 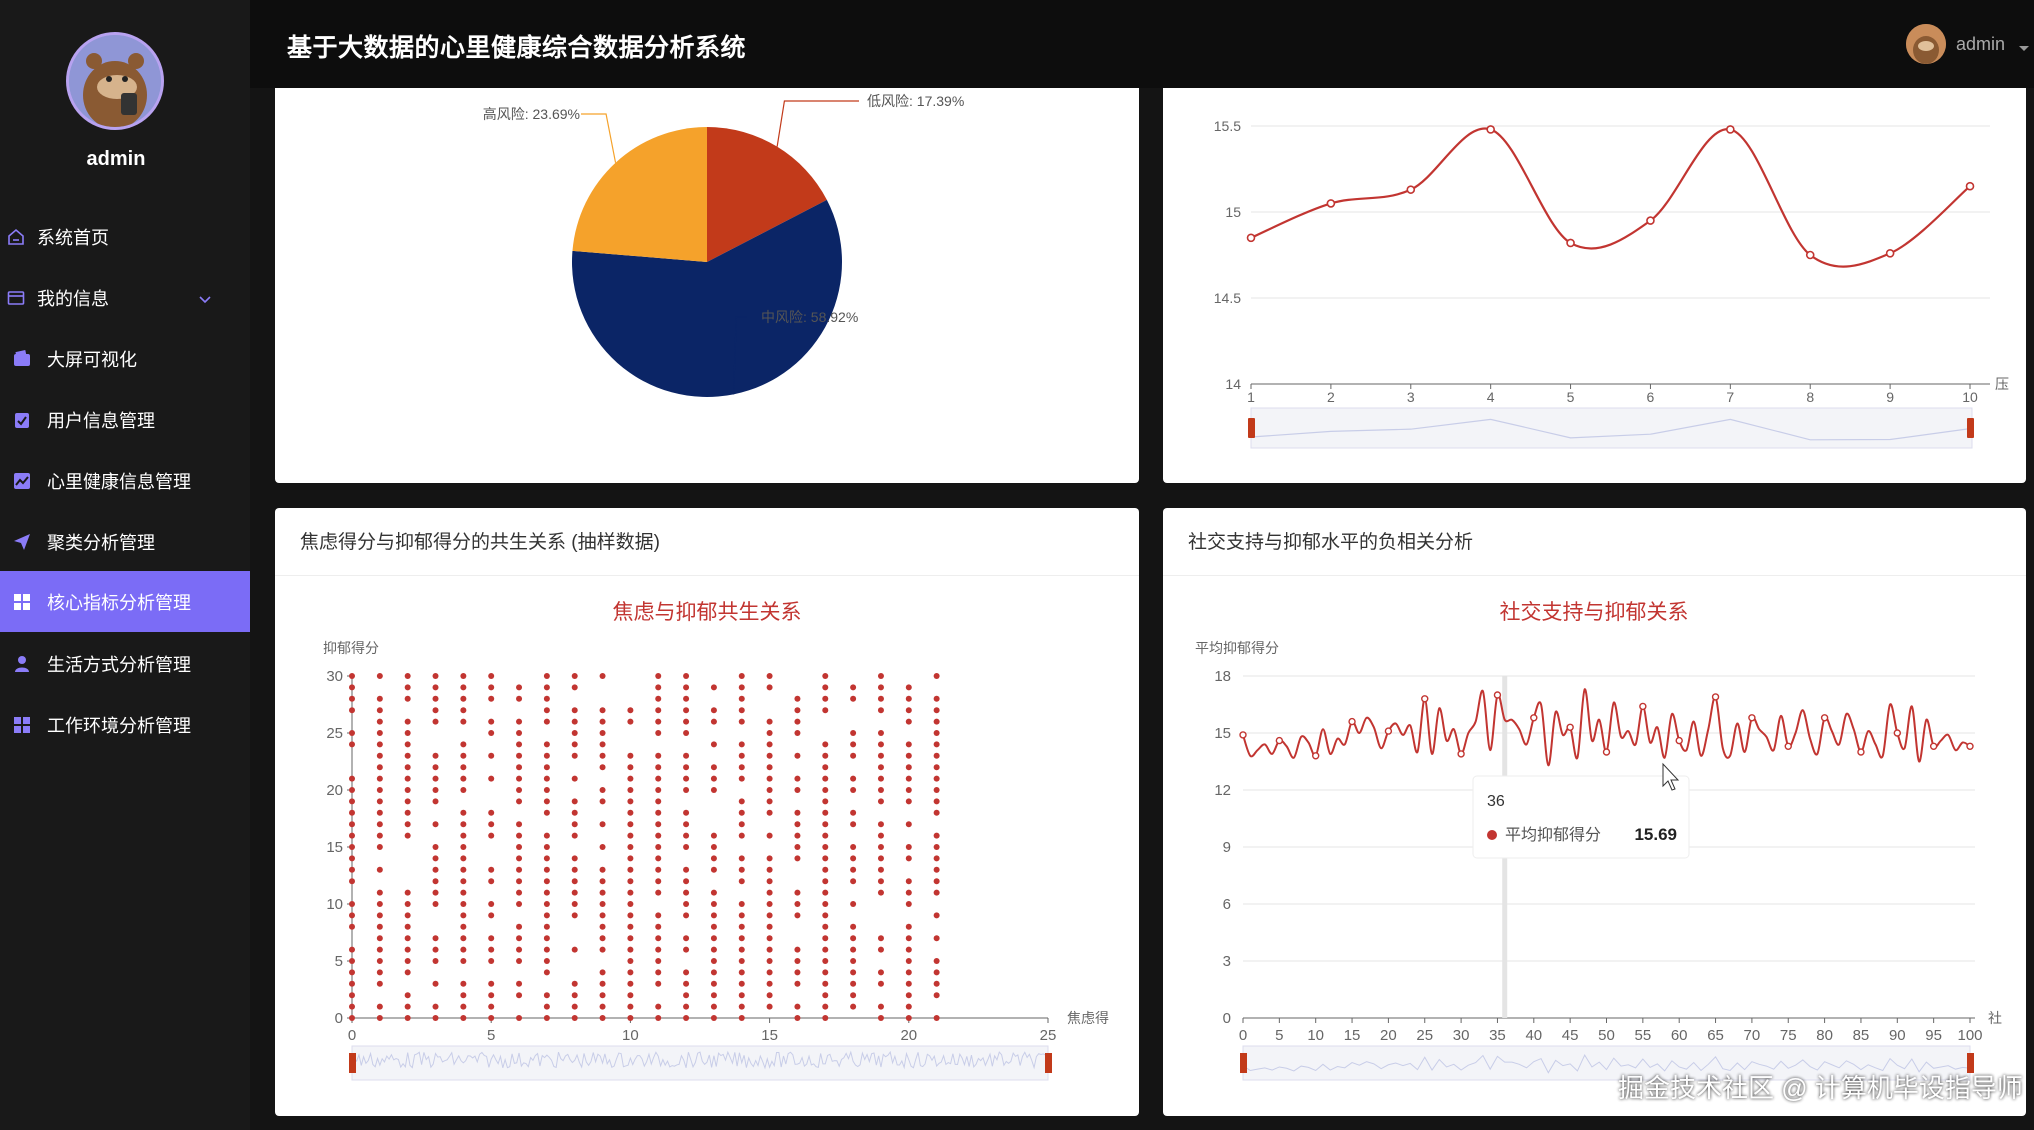 What do you see at coordinates (1980, 44) in the screenshot?
I see `header-username: admin` at bounding box center [1980, 44].